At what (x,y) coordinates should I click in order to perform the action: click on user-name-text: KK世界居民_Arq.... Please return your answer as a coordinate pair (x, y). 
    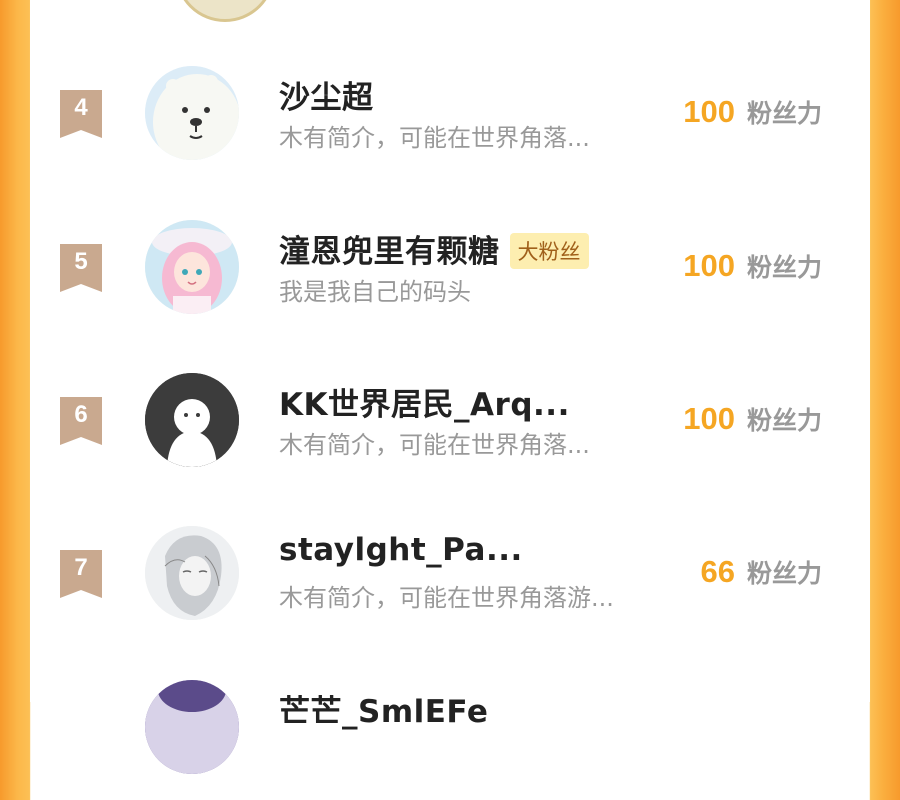
    Looking at the image, I should click on (424, 405).